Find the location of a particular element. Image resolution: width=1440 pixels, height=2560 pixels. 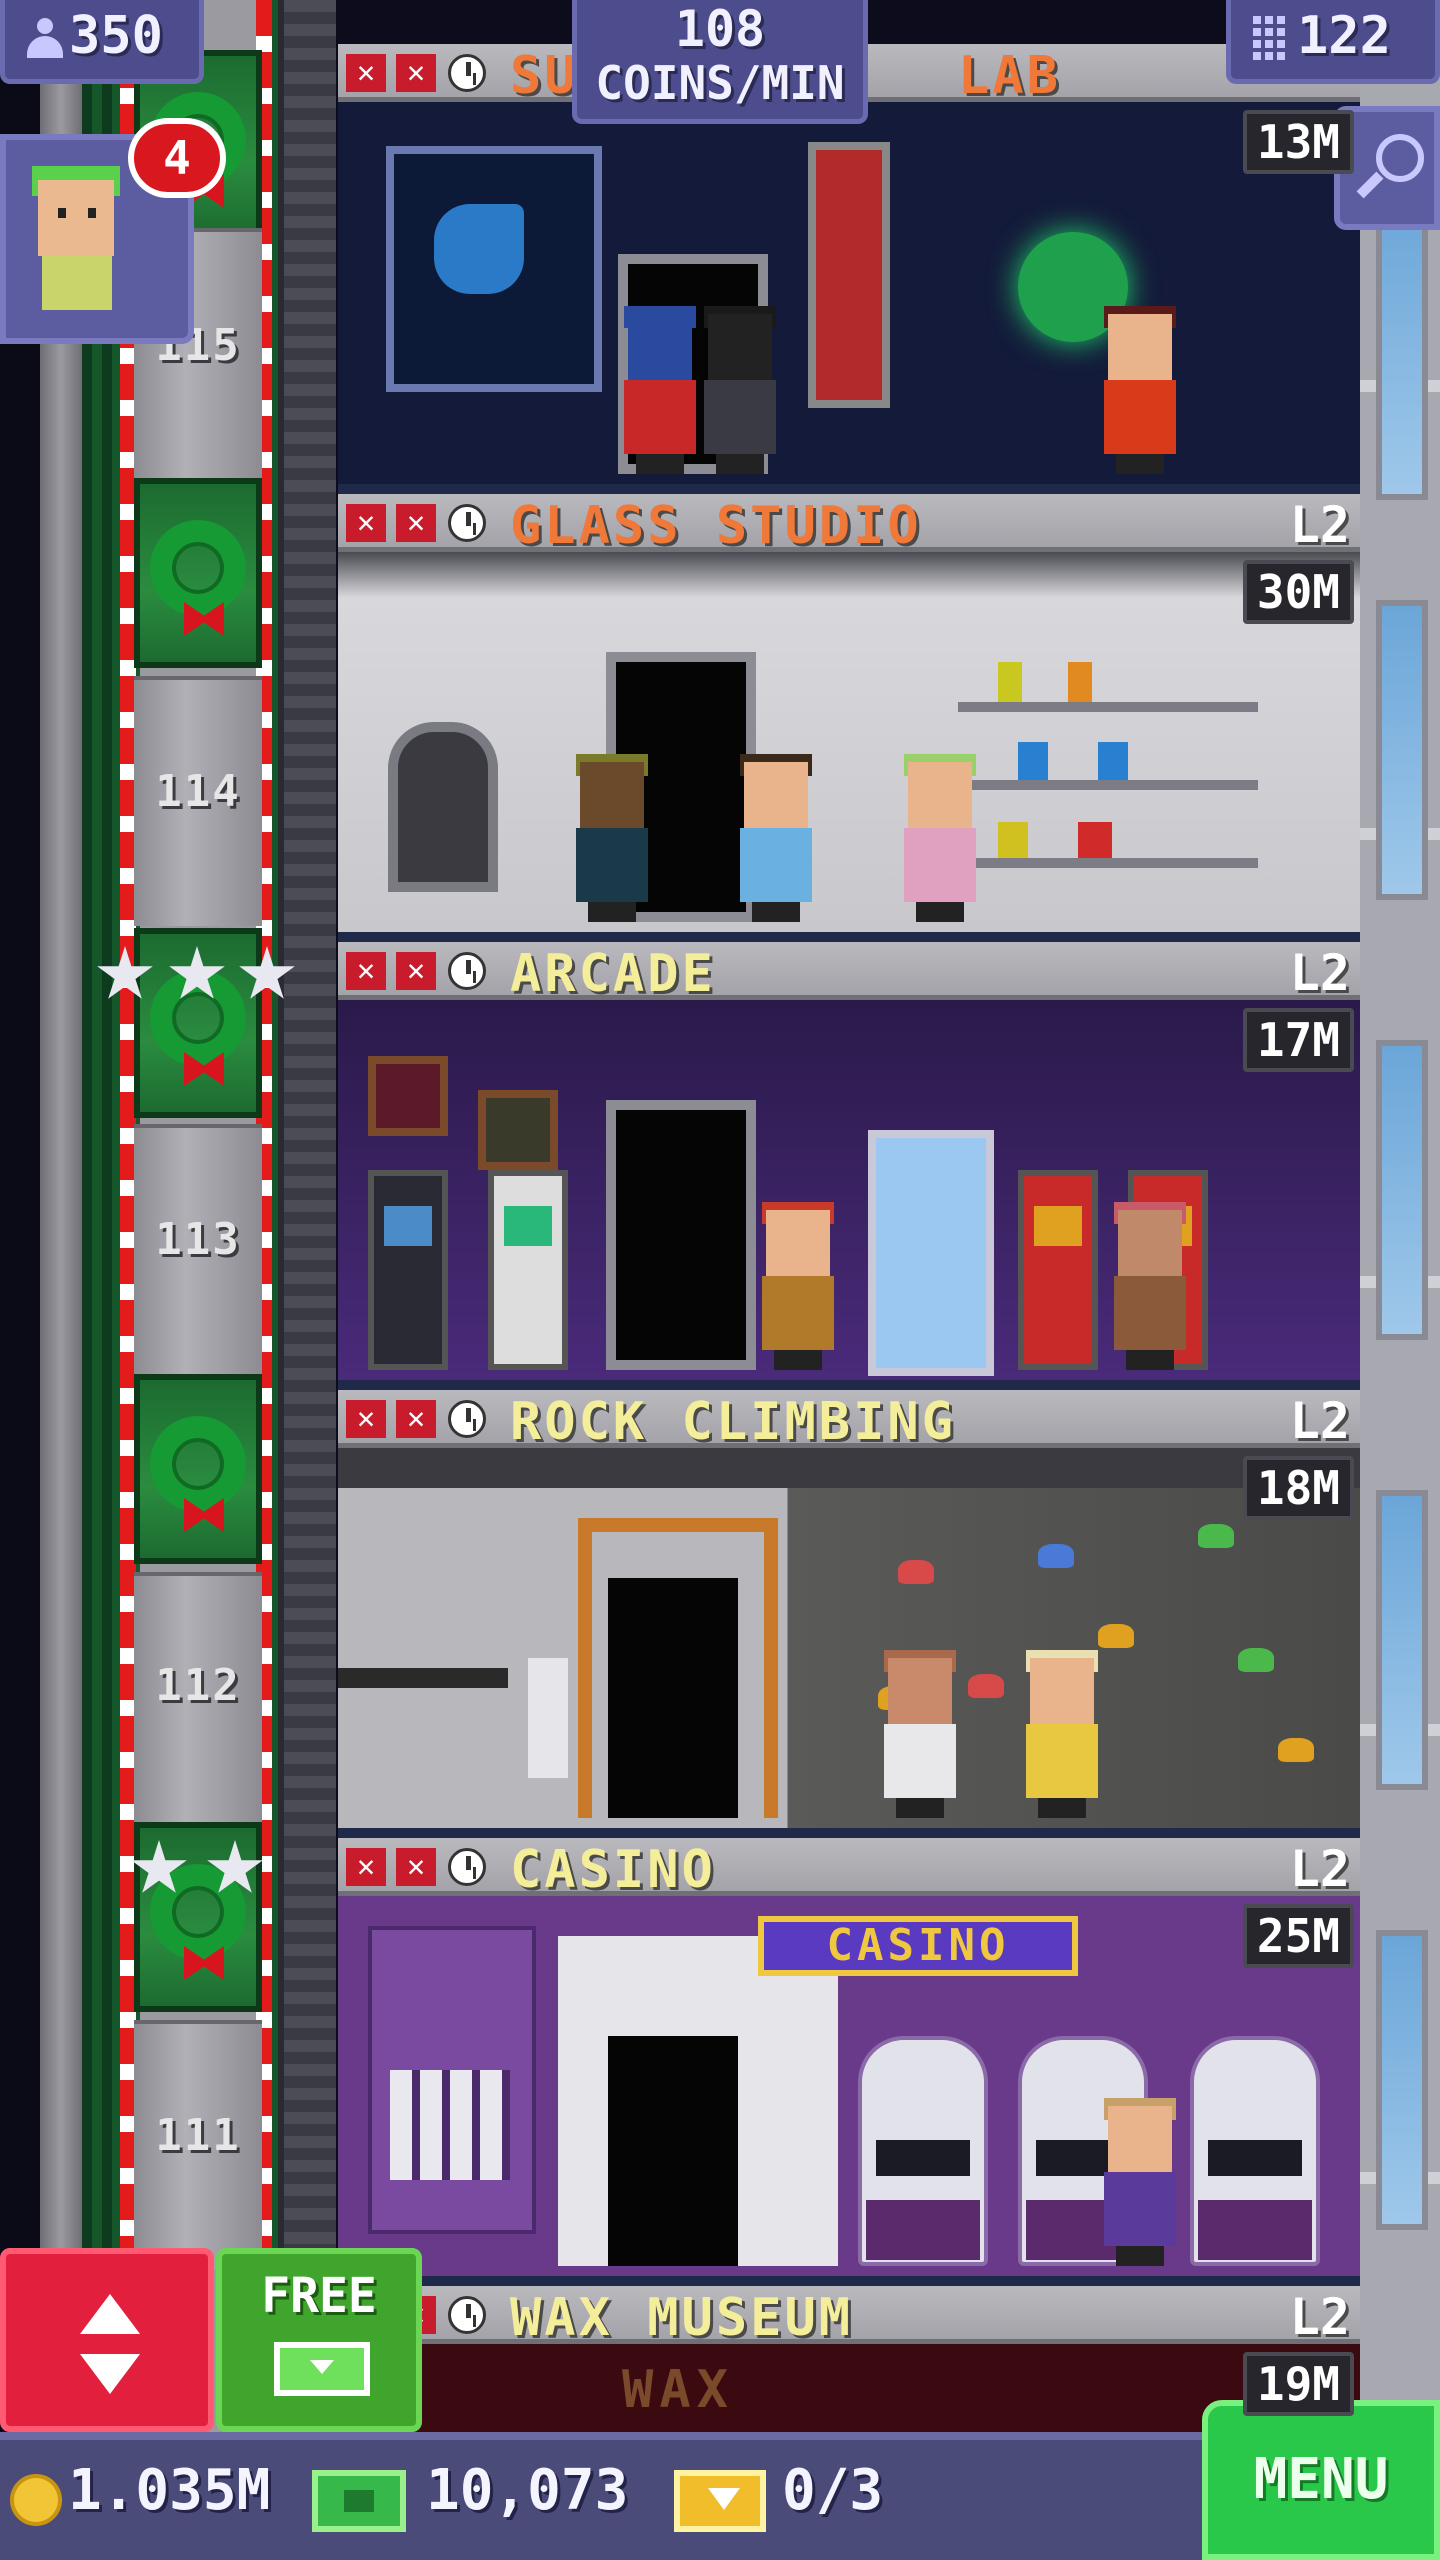

coins-per-min-counter: 108 COINS/MIN is located at coordinates (720, 62).